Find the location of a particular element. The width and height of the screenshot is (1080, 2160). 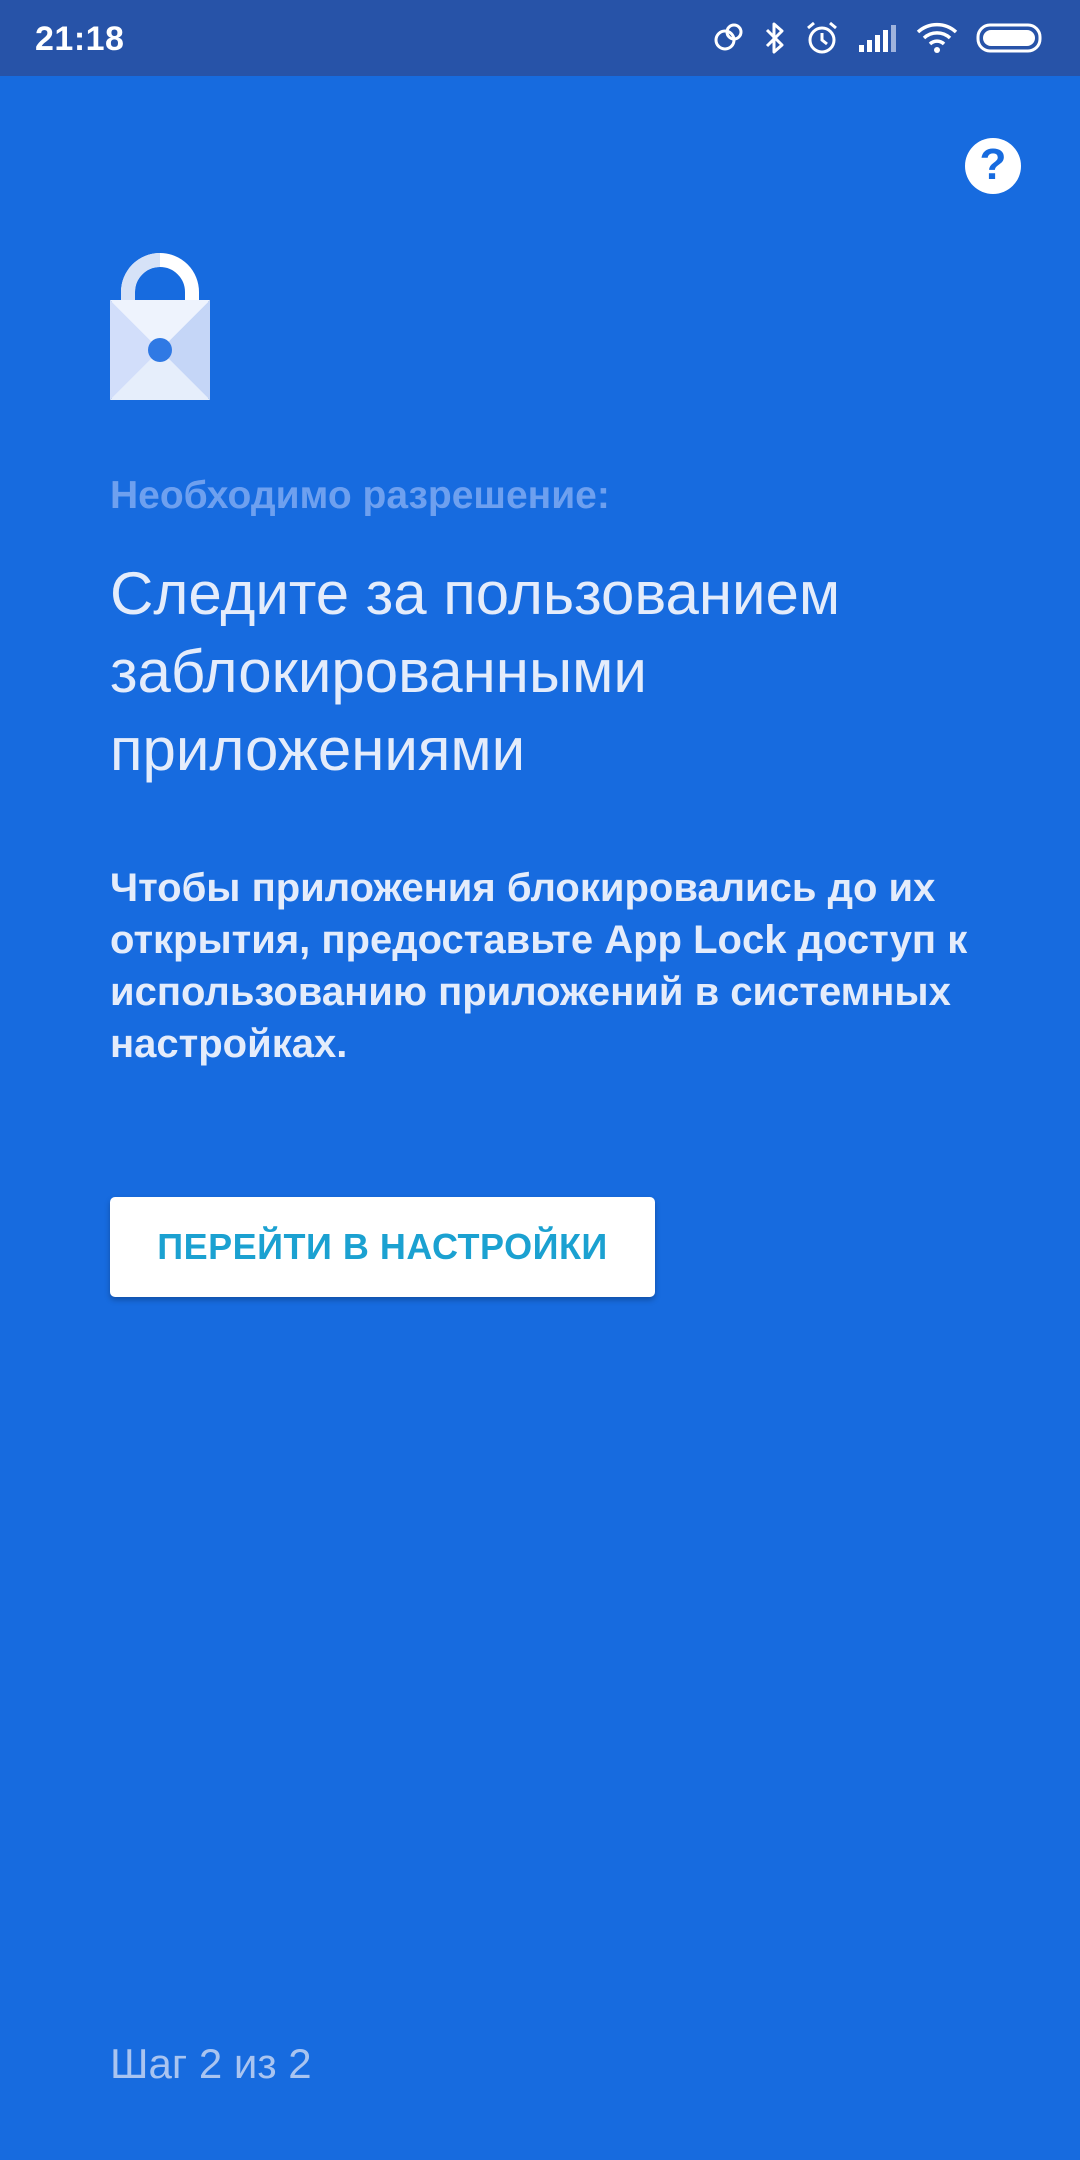

lock-icon is located at coordinates (160, 326).